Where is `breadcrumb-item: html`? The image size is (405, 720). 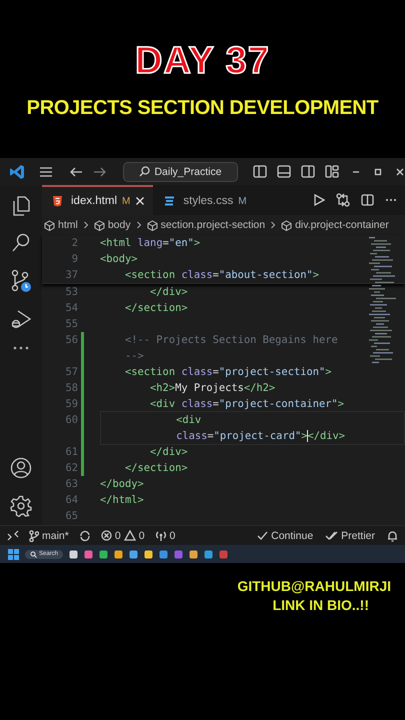
breadcrumb-item: html is located at coordinates (68, 225).